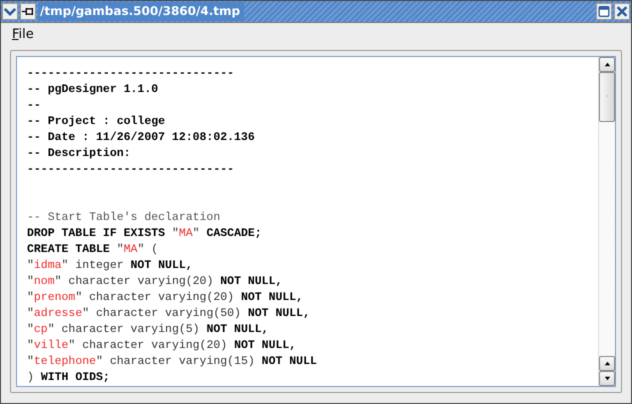  What do you see at coordinates (168, 313) in the screenshot?
I see `code-line: "adresse" character varying(50) NOT NULL,` at bounding box center [168, 313].